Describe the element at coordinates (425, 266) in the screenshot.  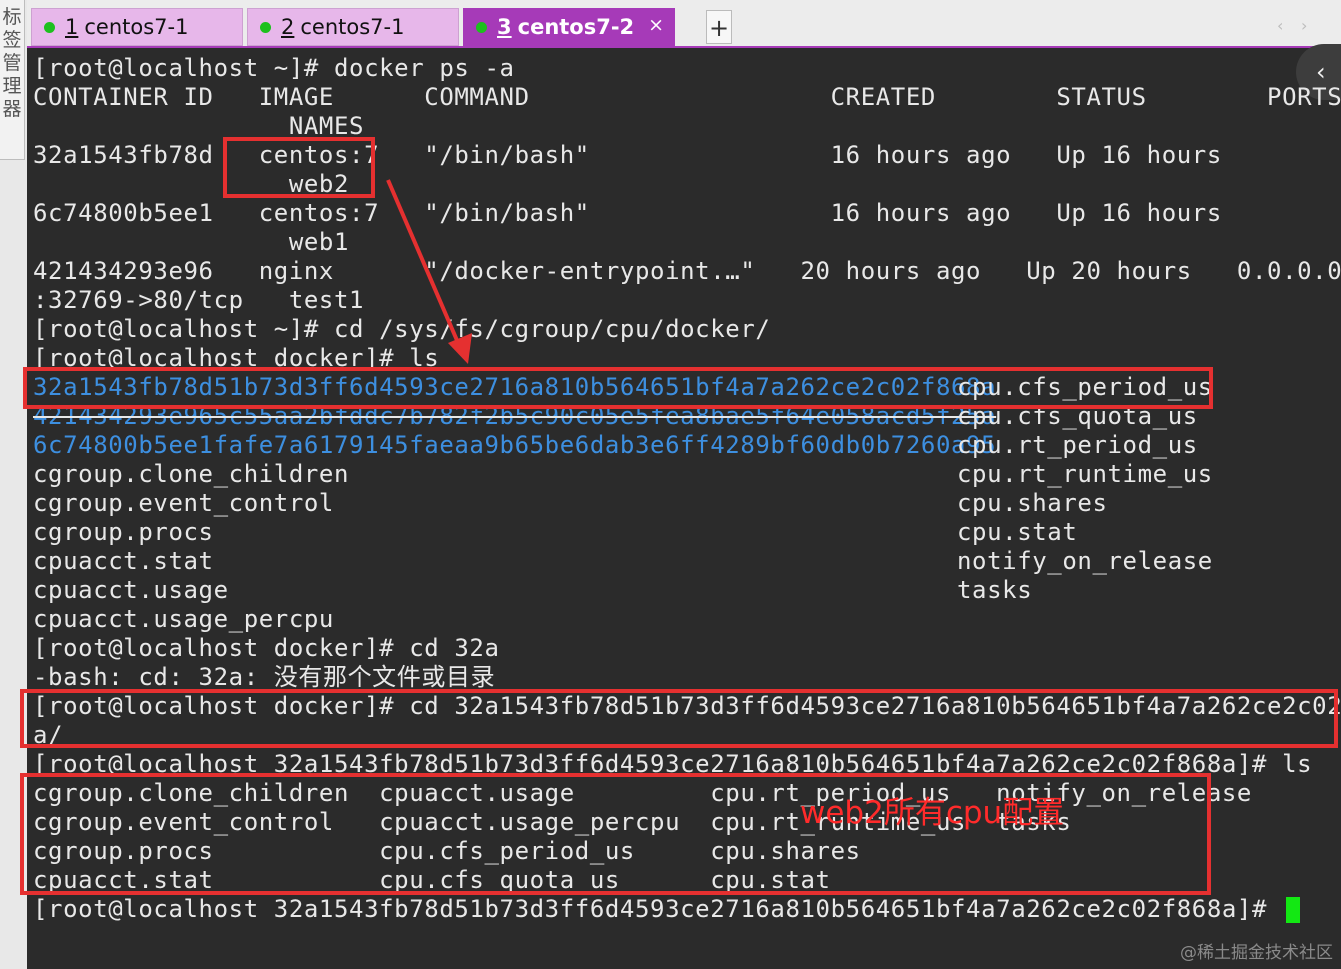
I see `arrow-shaft` at that location.